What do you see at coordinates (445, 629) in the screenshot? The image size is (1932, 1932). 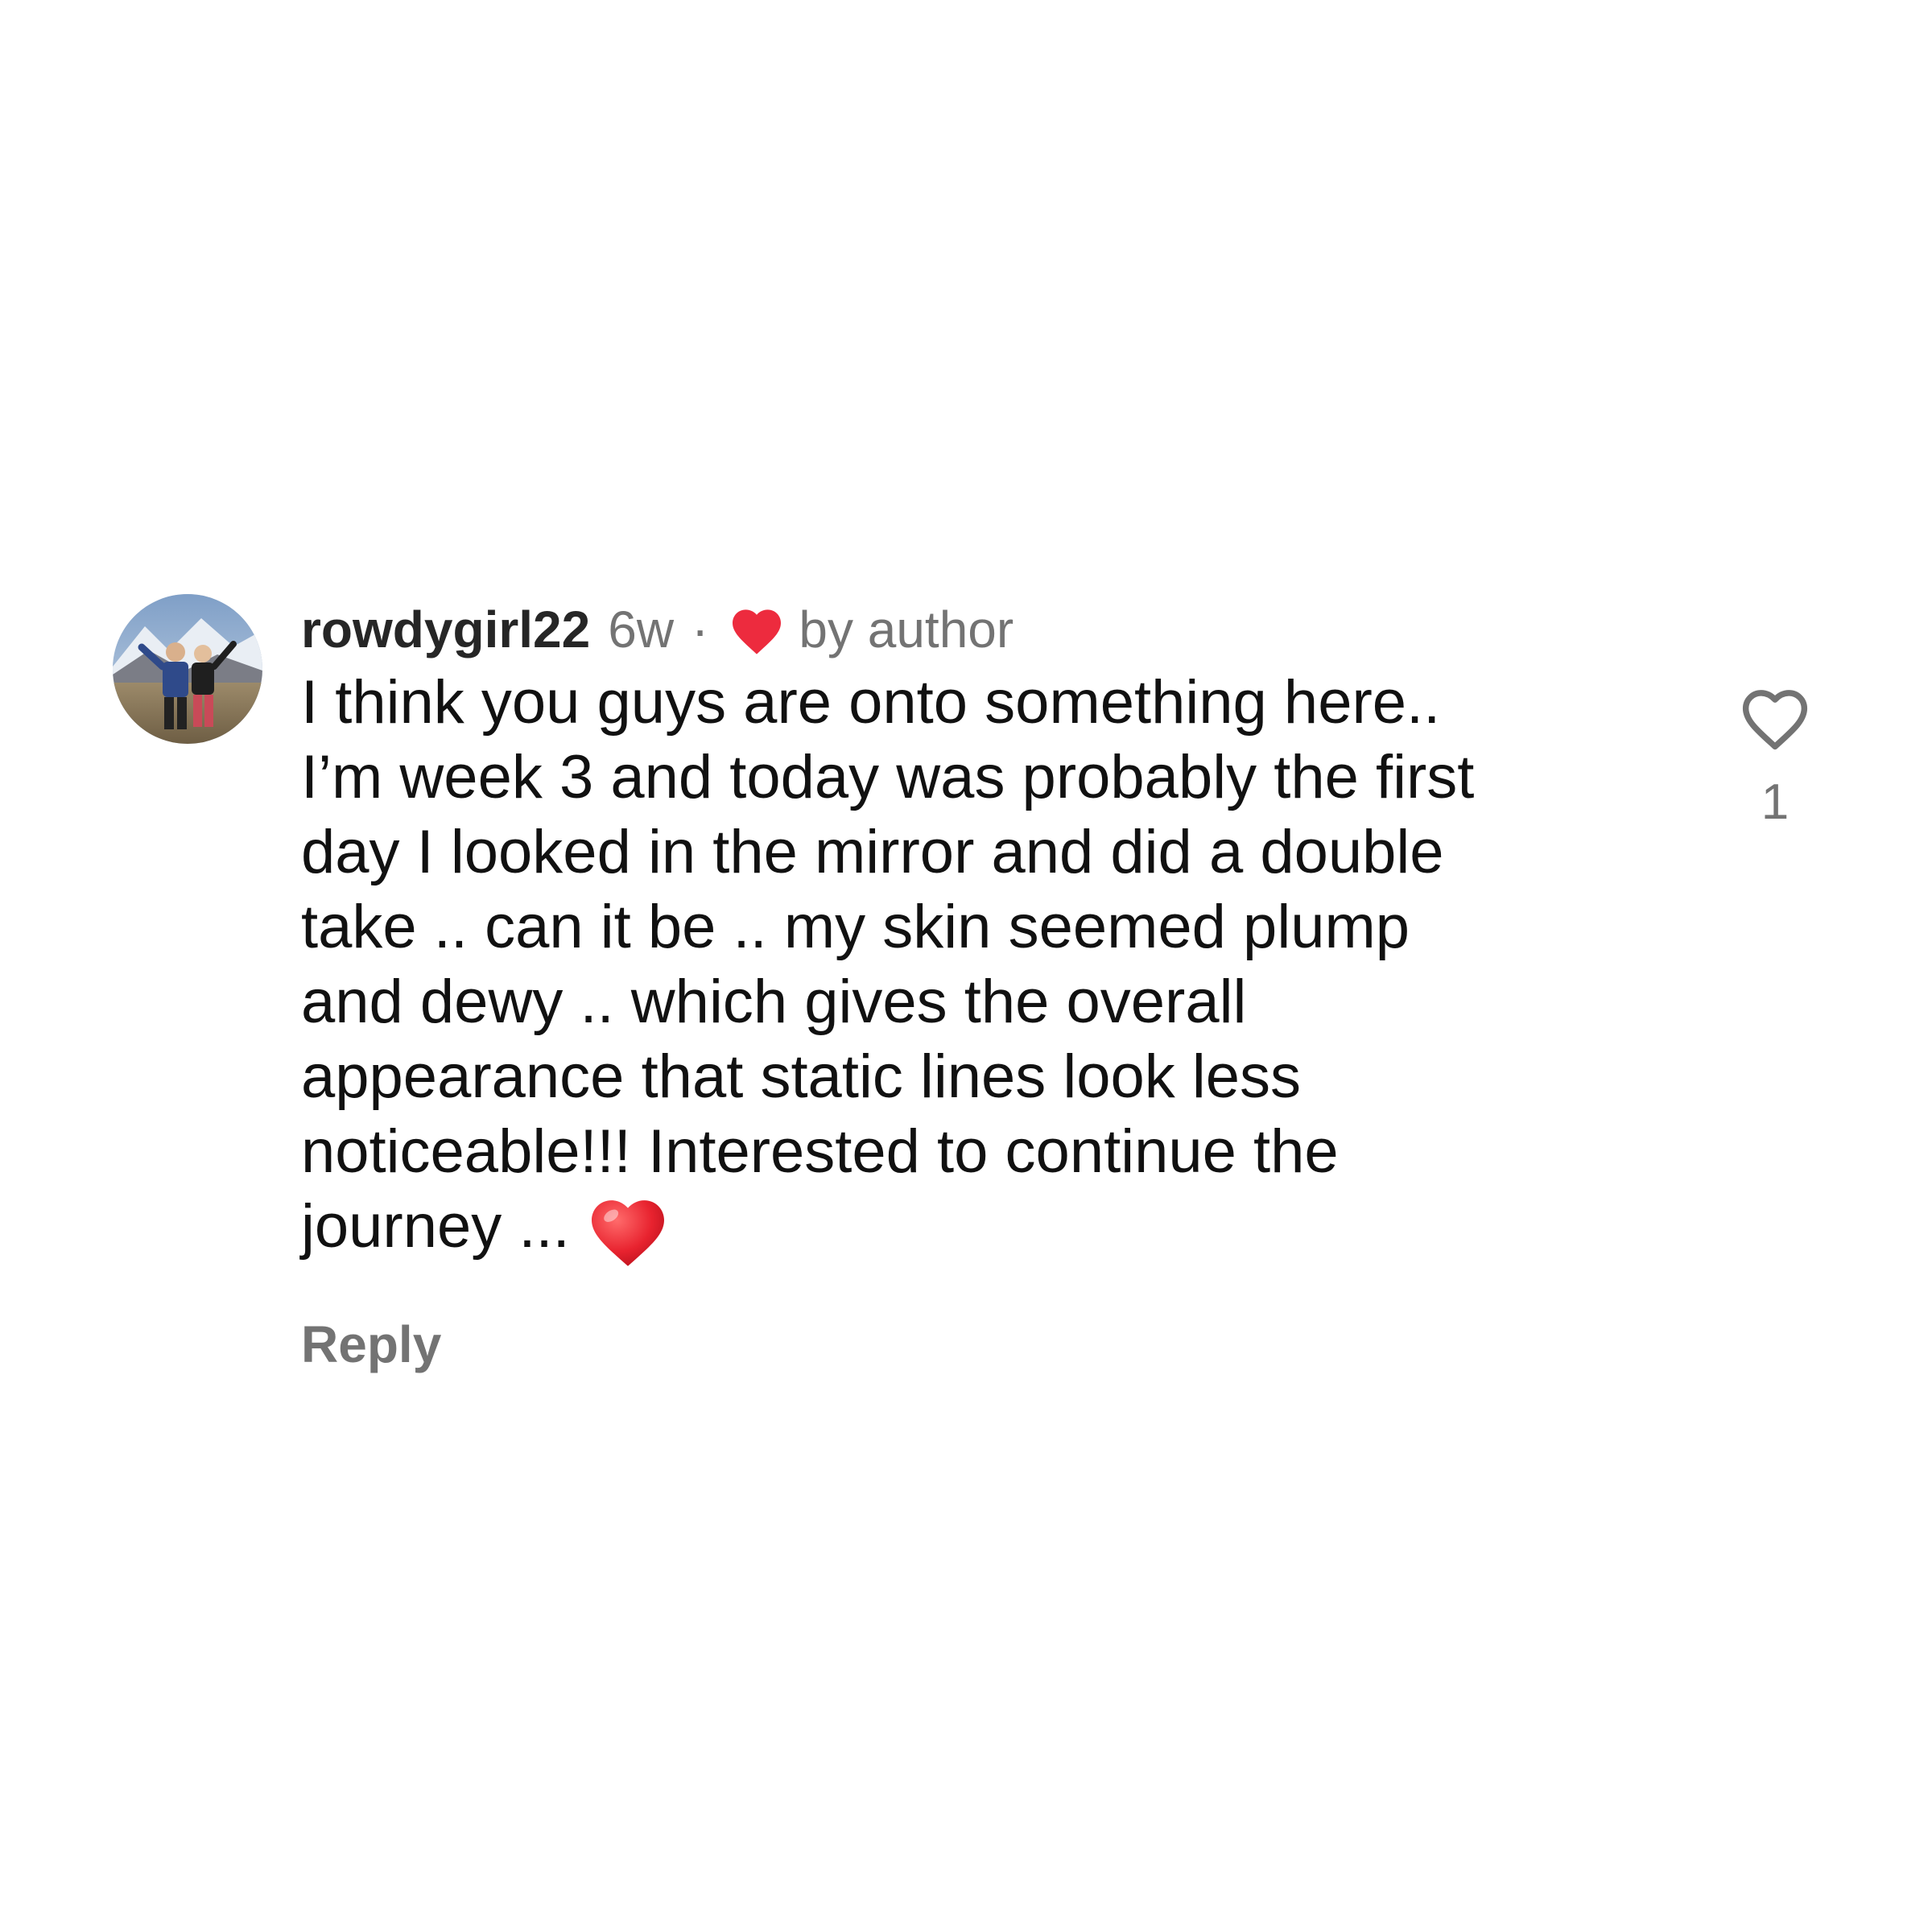 I see `username-link: rowdygirl22` at bounding box center [445, 629].